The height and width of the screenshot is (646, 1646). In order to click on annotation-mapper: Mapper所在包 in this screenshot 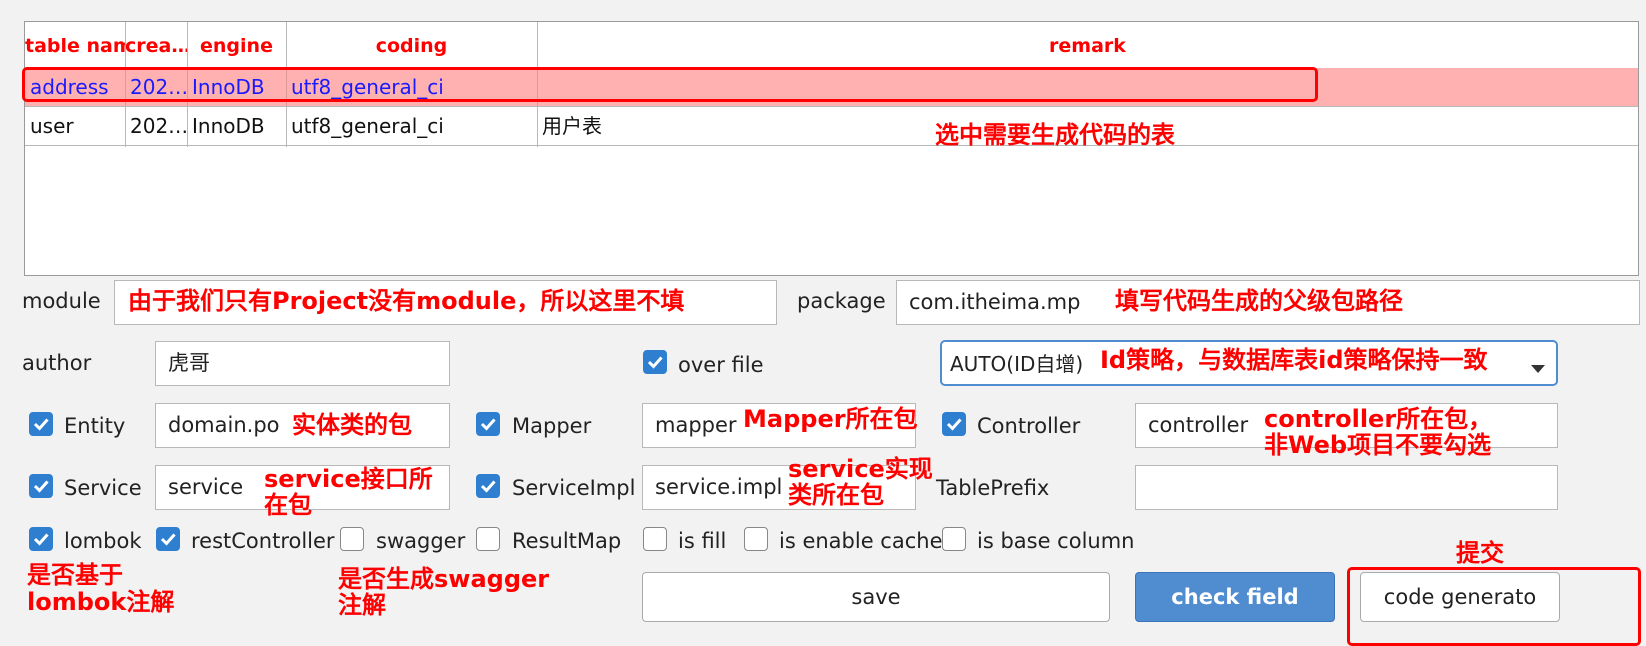, I will do `click(830, 419)`.